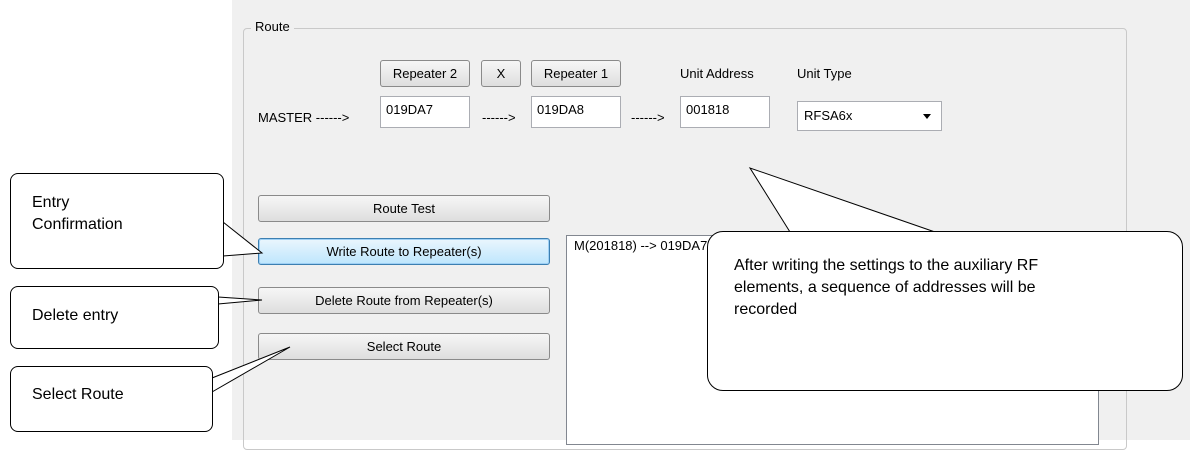 The image size is (1190, 450). Describe the element at coordinates (725, 112) in the screenshot. I see `unit-address-field: 001818` at that location.